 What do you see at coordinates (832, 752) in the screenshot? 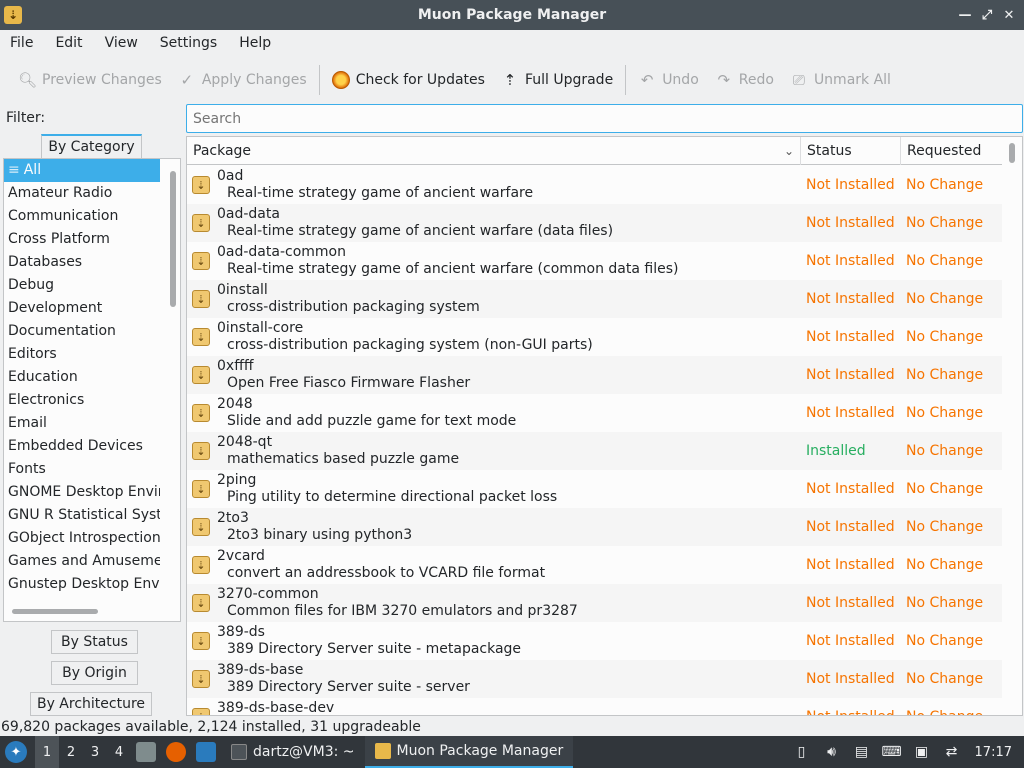
I see `volume-icon: 🔊︎` at bounding box center [832, 752].